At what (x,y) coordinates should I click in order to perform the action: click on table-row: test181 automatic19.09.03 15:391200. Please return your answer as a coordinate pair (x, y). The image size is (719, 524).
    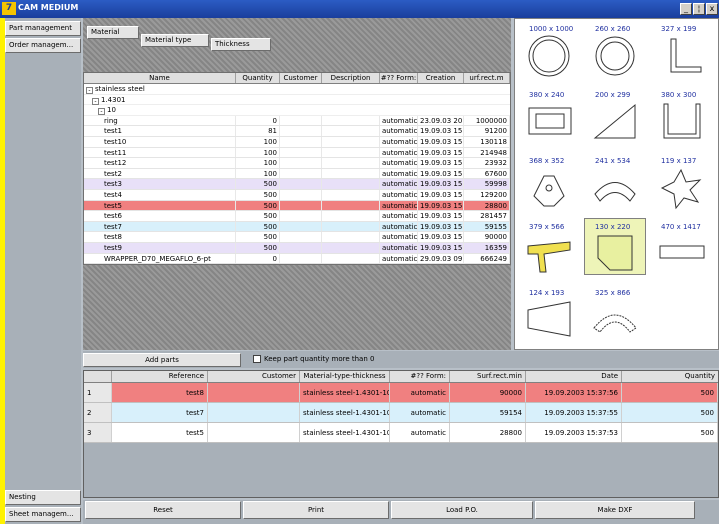
    Looking at the image, I should click on (297, 131).